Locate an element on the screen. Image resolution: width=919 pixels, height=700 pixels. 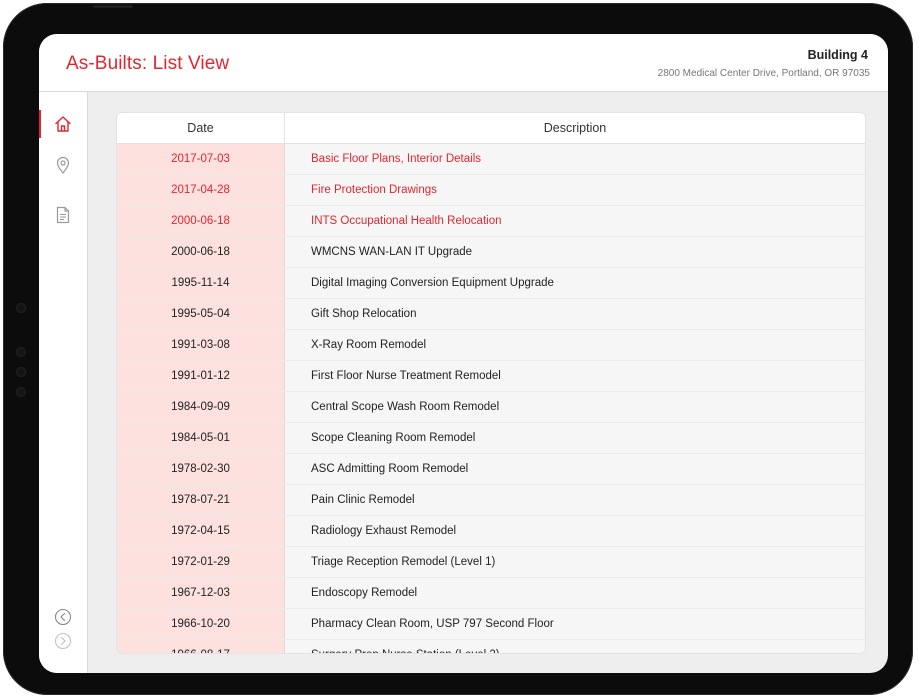
building-name: Building 4 is located at coordinates (837, 55).